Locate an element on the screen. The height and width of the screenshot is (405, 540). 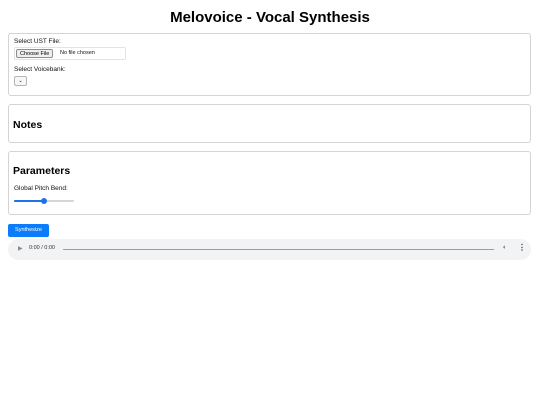
volume-icon: 🔈︎ is located at coordinates (505, 248).